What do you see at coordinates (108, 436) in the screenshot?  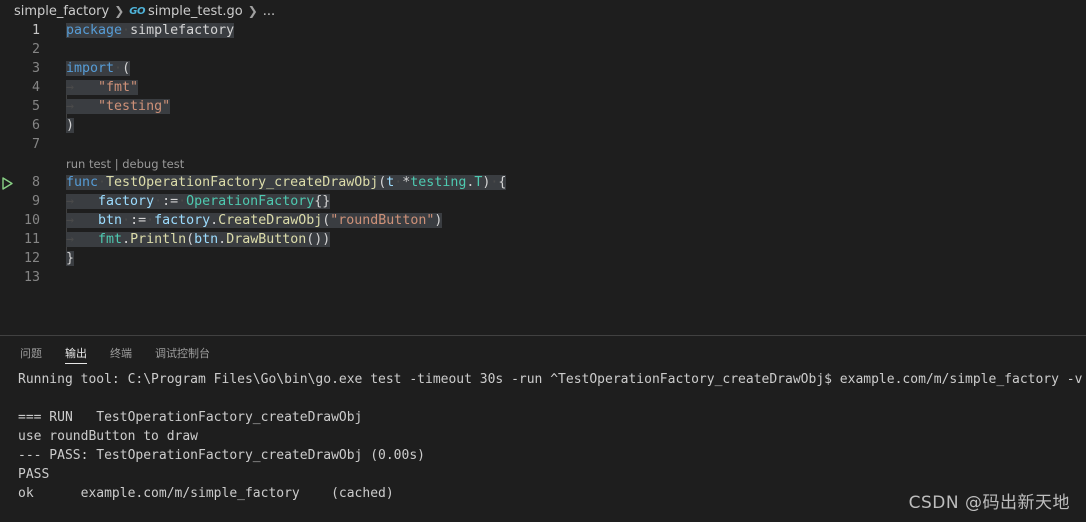 I see `output-line: use roundButton to draw` at bounding box center [108, 436].